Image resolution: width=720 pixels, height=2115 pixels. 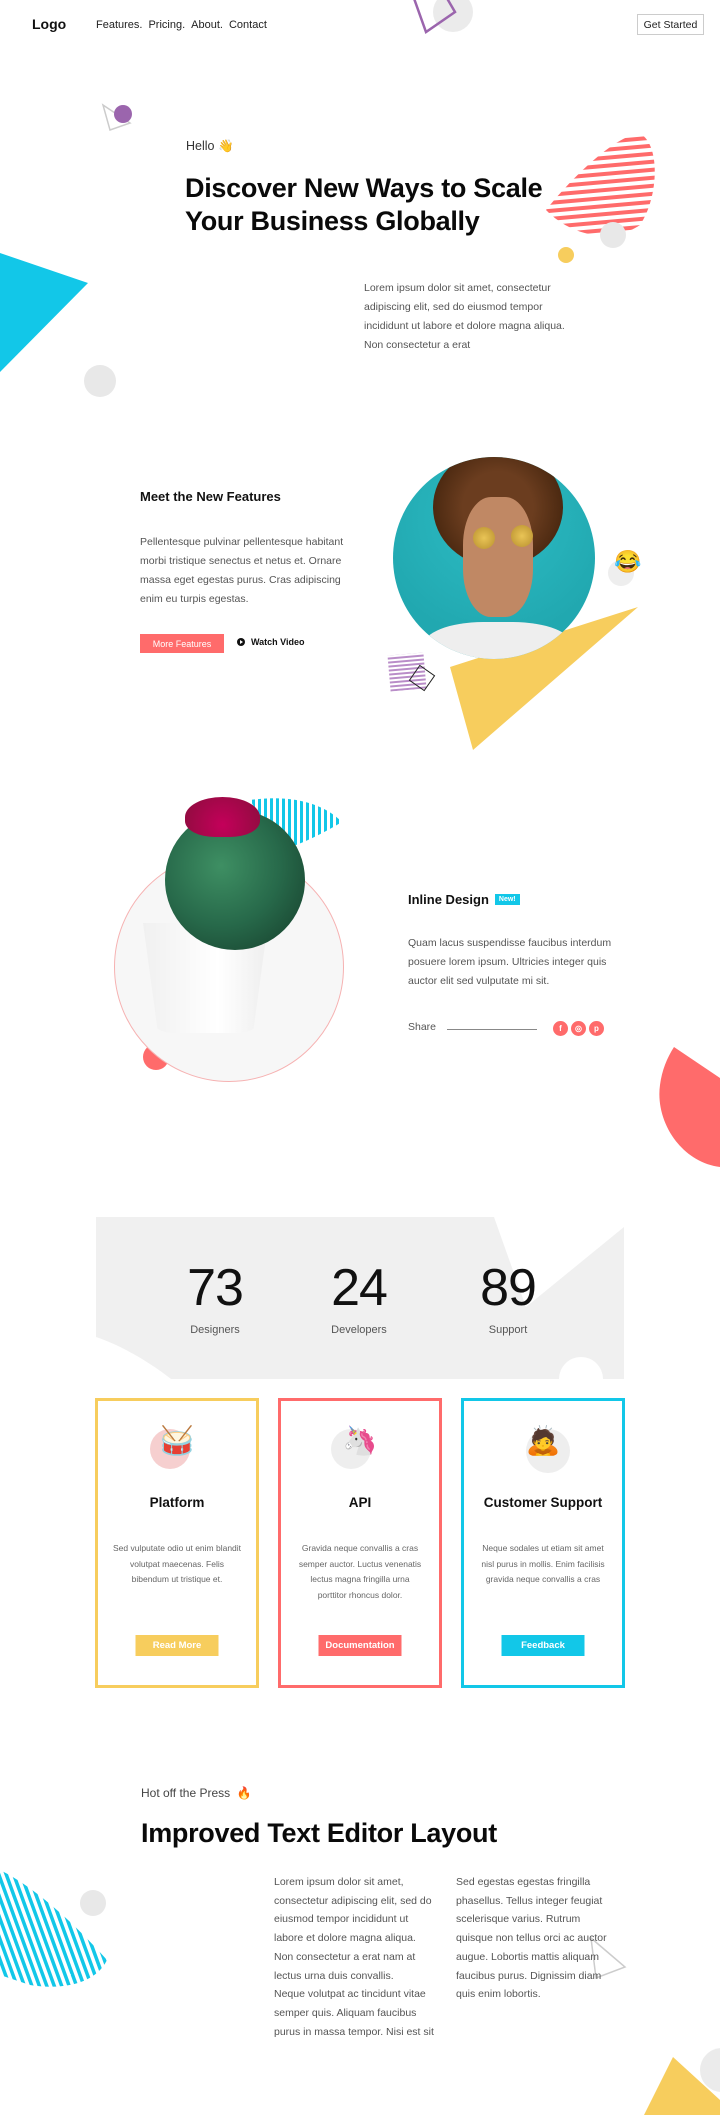 I want to click on press-subtitle: Hot off the Press 🔥, so click(x=196, y=1793).